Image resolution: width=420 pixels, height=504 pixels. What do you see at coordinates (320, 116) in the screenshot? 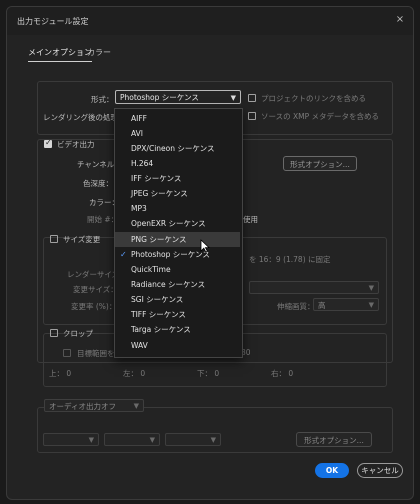
I see `include-xmp-label: ソースの XMP メタデータを含める` at bounding box center [320, 116].